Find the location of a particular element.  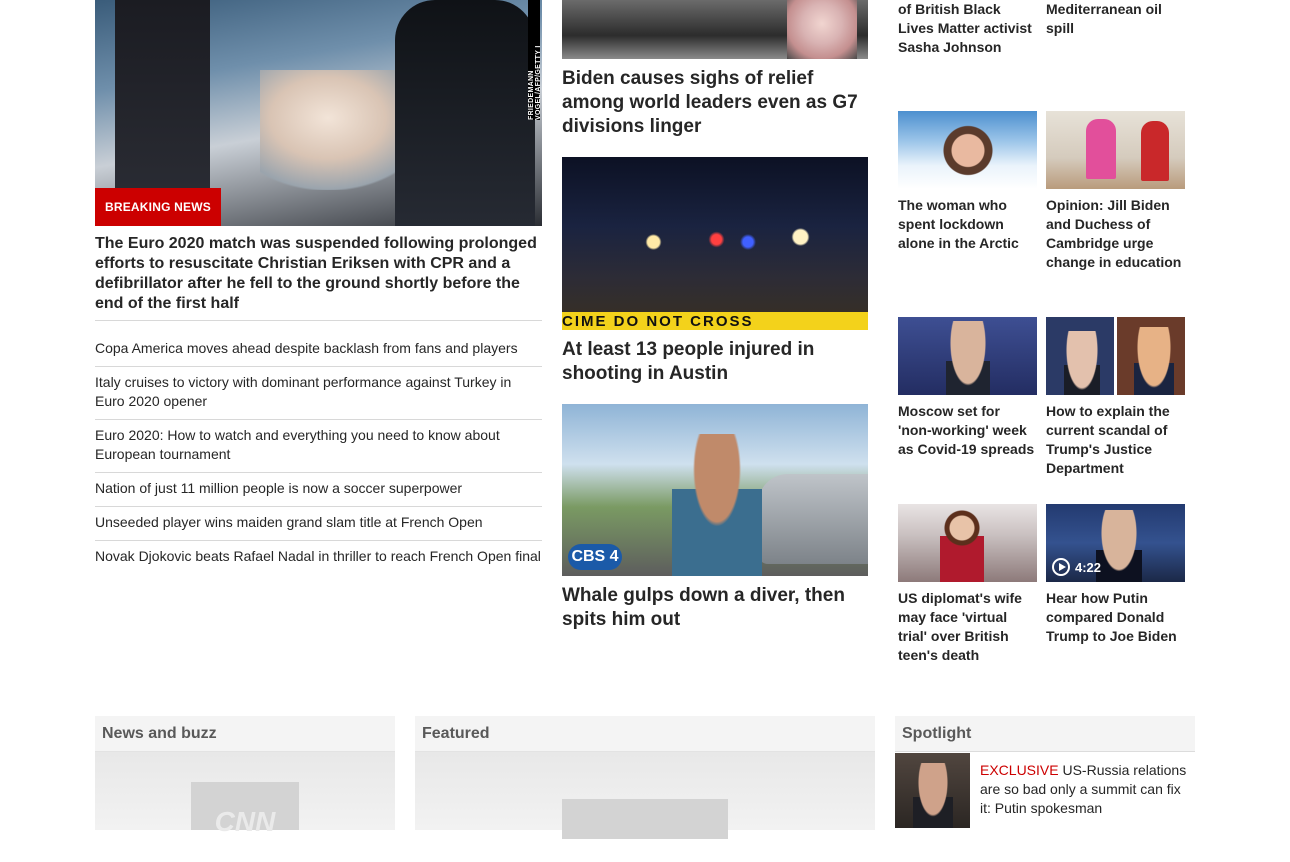

police-lights is located at coordinates (727, 242).